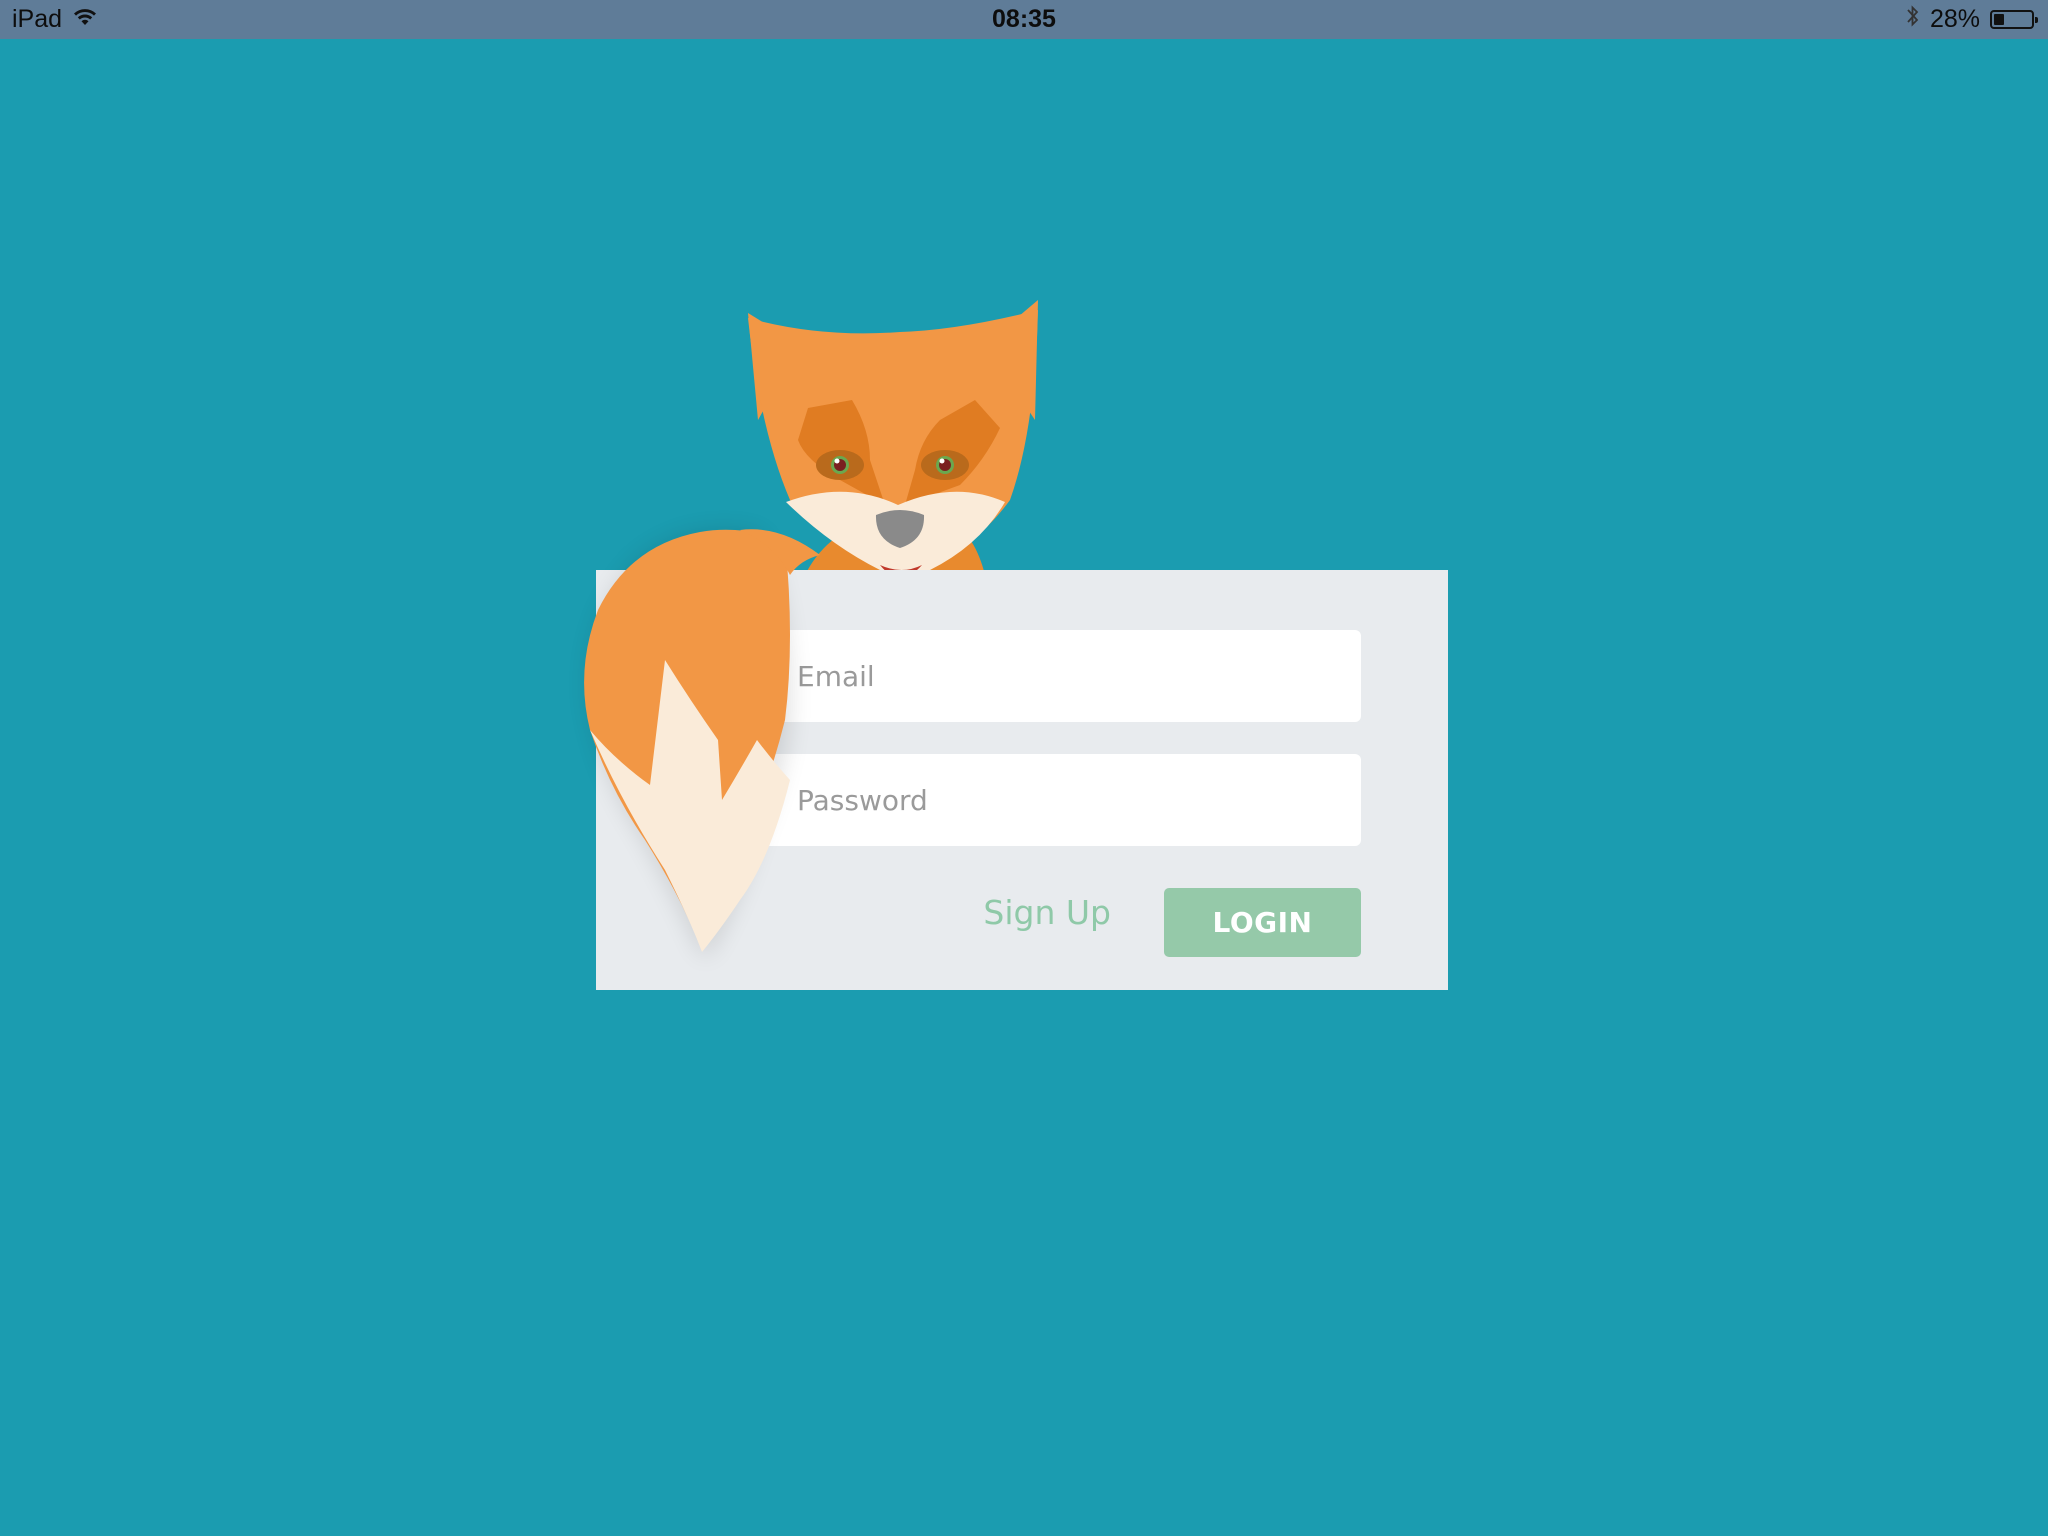 This screenshot has height=1536, width=2048. What do you see at coordinates (1262, 922) in the screenshot?
I see `login-button: LOGIN` at bounding box center [1262, 922].